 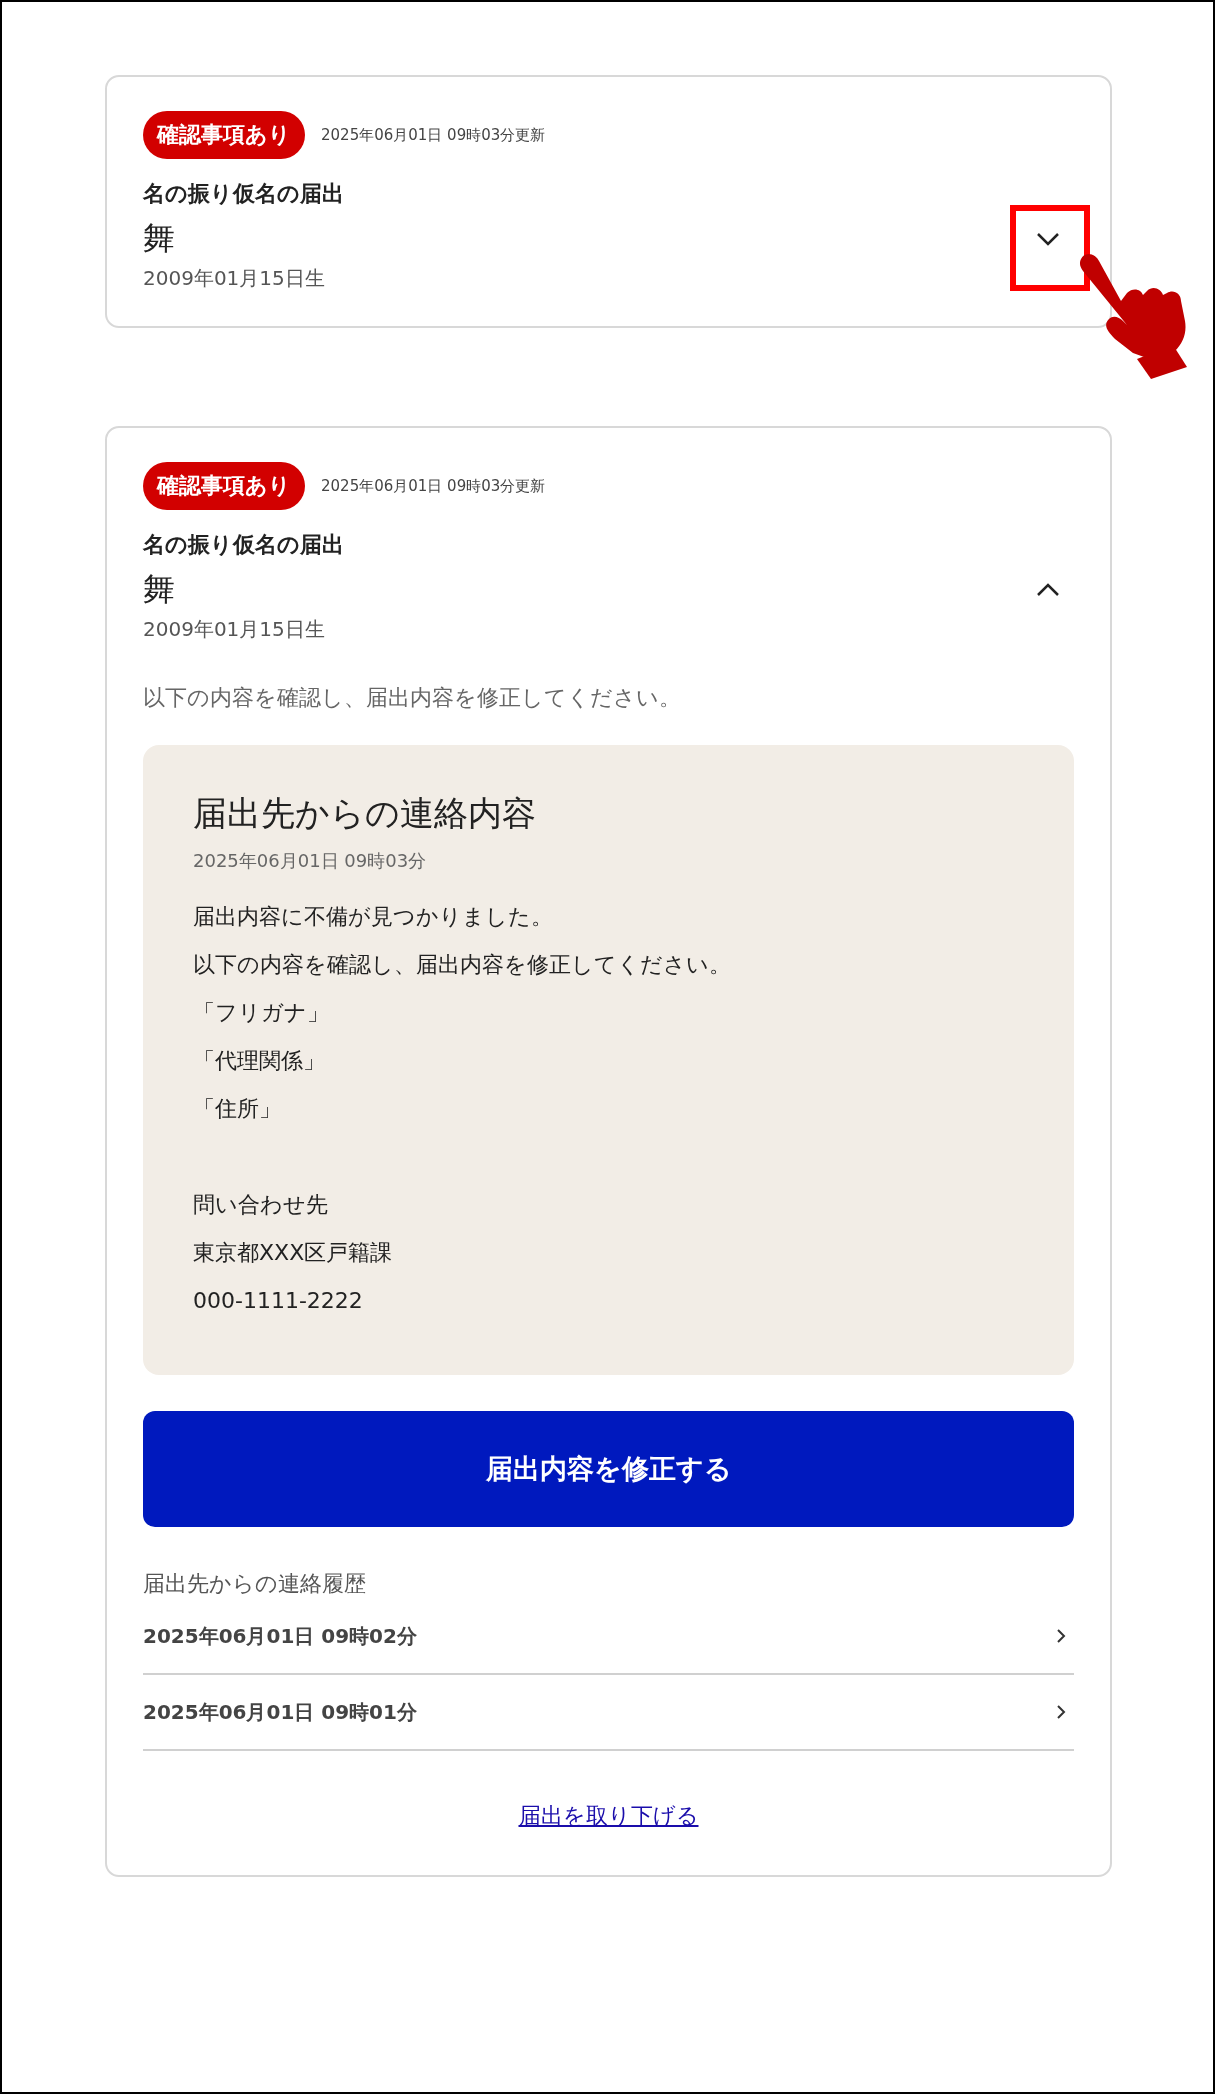 I want to click on message-line: 000-1111-2222, so click(x=278, y=1301).